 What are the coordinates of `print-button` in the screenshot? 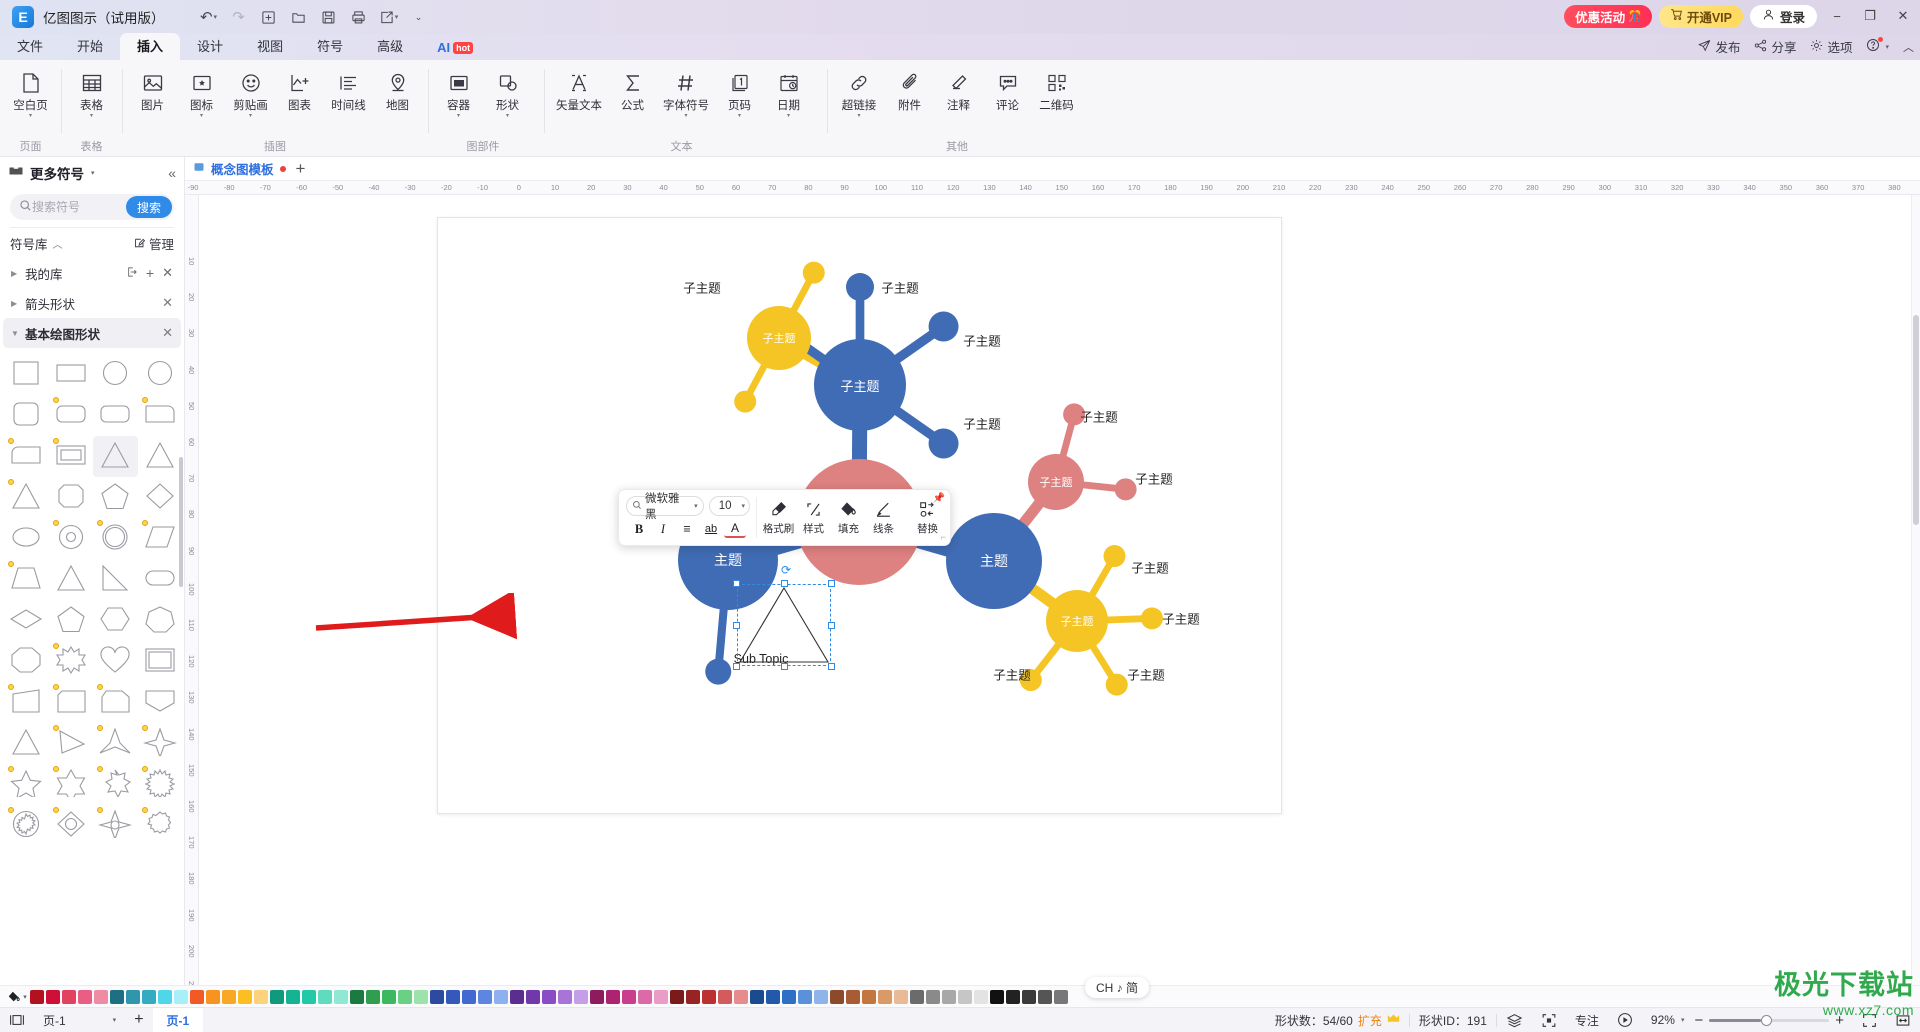 It's located at (359, 17).